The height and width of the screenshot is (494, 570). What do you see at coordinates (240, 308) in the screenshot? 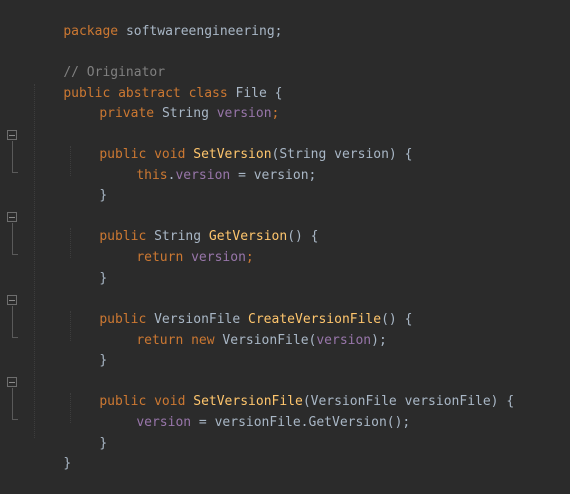
I see `code-line-method-createversionfile: public VersionFile CreateVersionFile() {` at bounding box center [240, 308].